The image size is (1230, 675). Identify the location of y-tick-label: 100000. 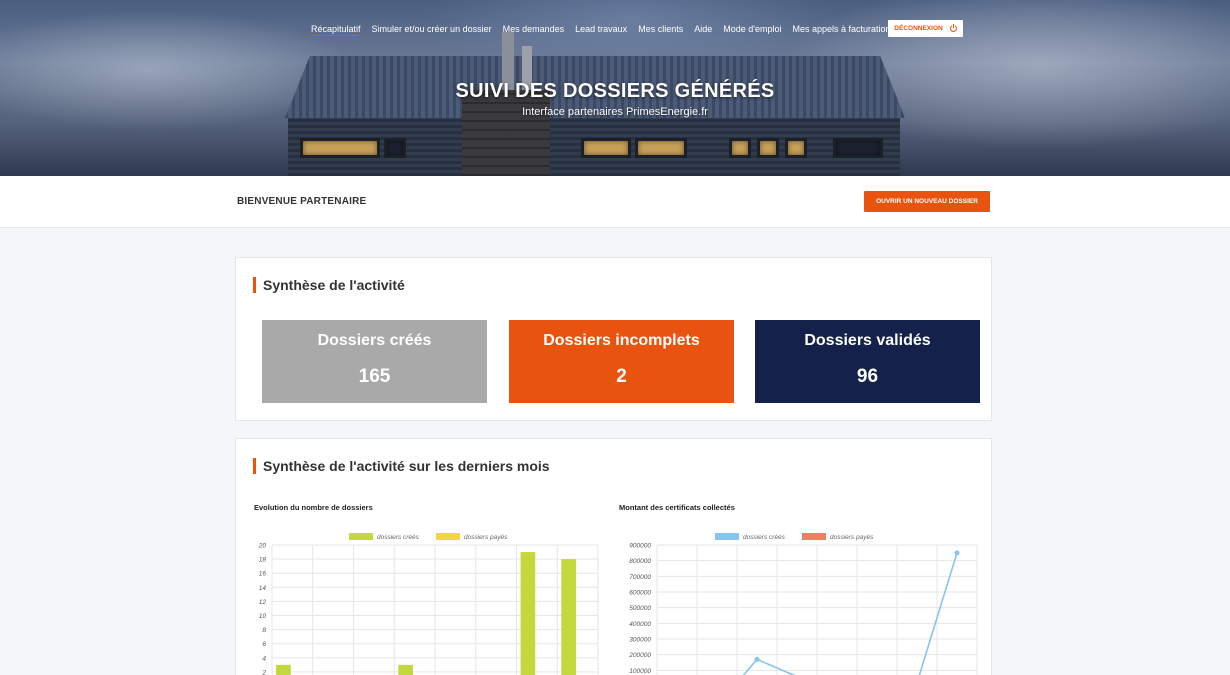
(640, 671).